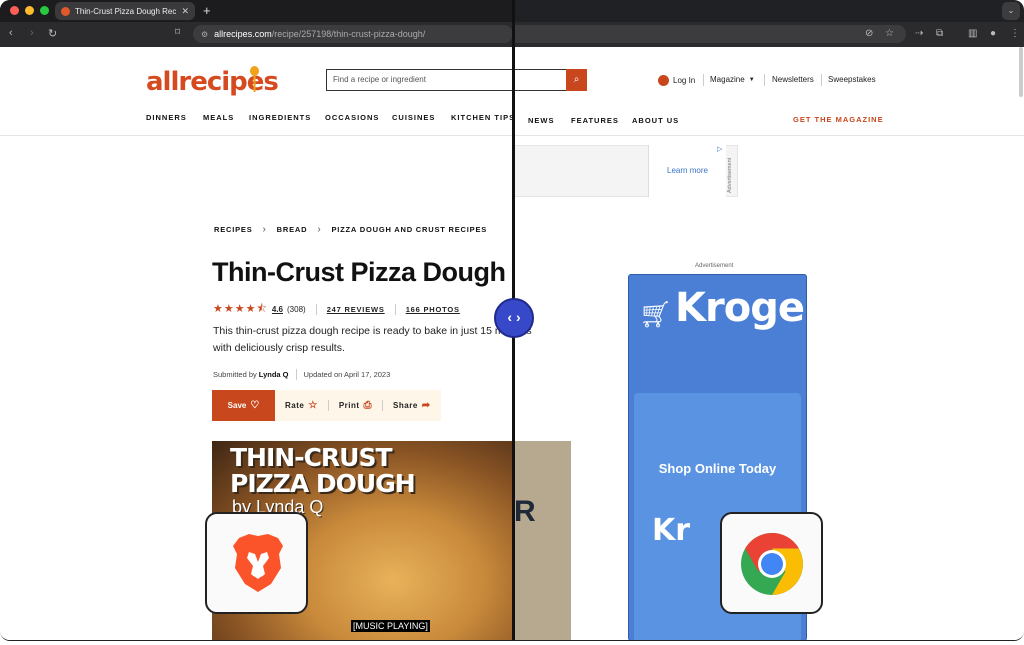 Image resolution: width=1024 pixels, height=645 pixels. What do you see at coordinates (295, 405) in the screenshot?
I see `rate-label: Rate` at bounding box center [295, 405].